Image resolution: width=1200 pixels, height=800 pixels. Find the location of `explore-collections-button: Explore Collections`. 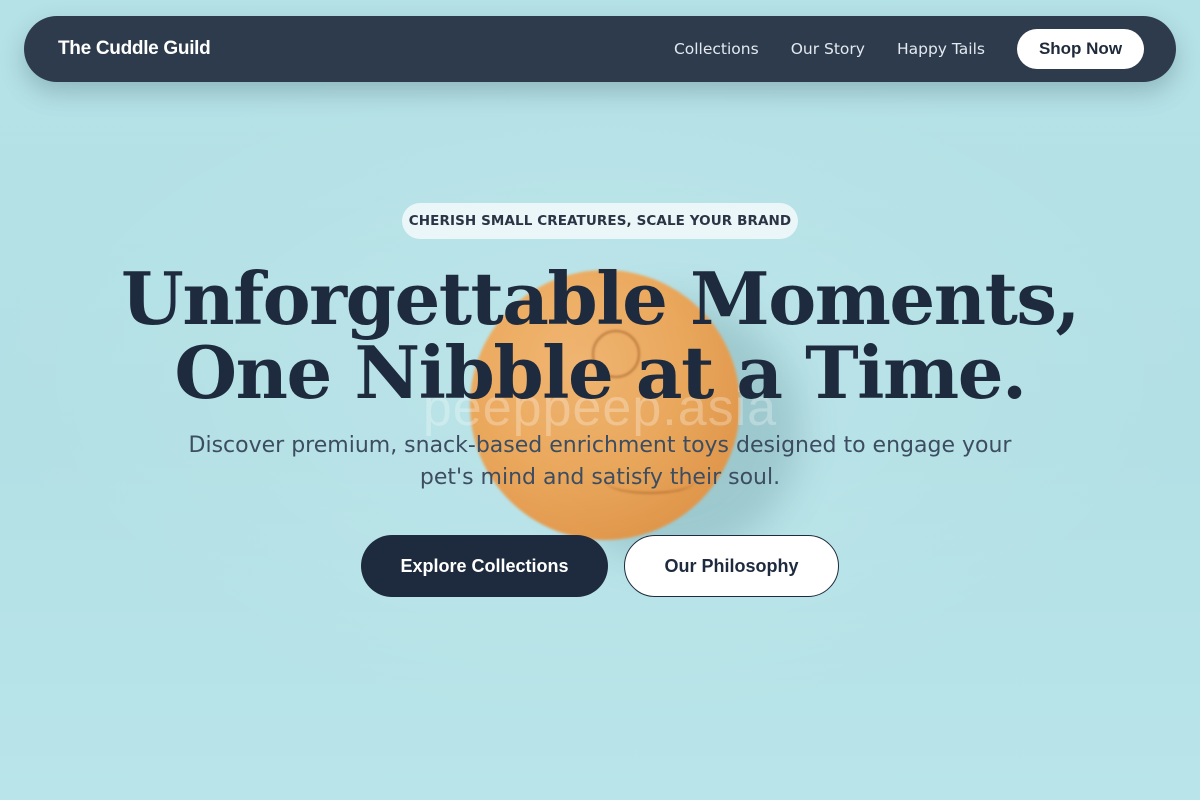

explore-collections-button: Explore Collections is located at coordinates (484, 566).